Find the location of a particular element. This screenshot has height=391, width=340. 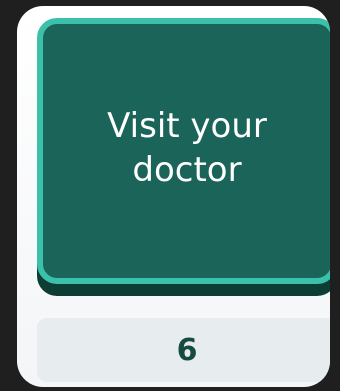

count-value: 6 is located at coordinates (187, 350).